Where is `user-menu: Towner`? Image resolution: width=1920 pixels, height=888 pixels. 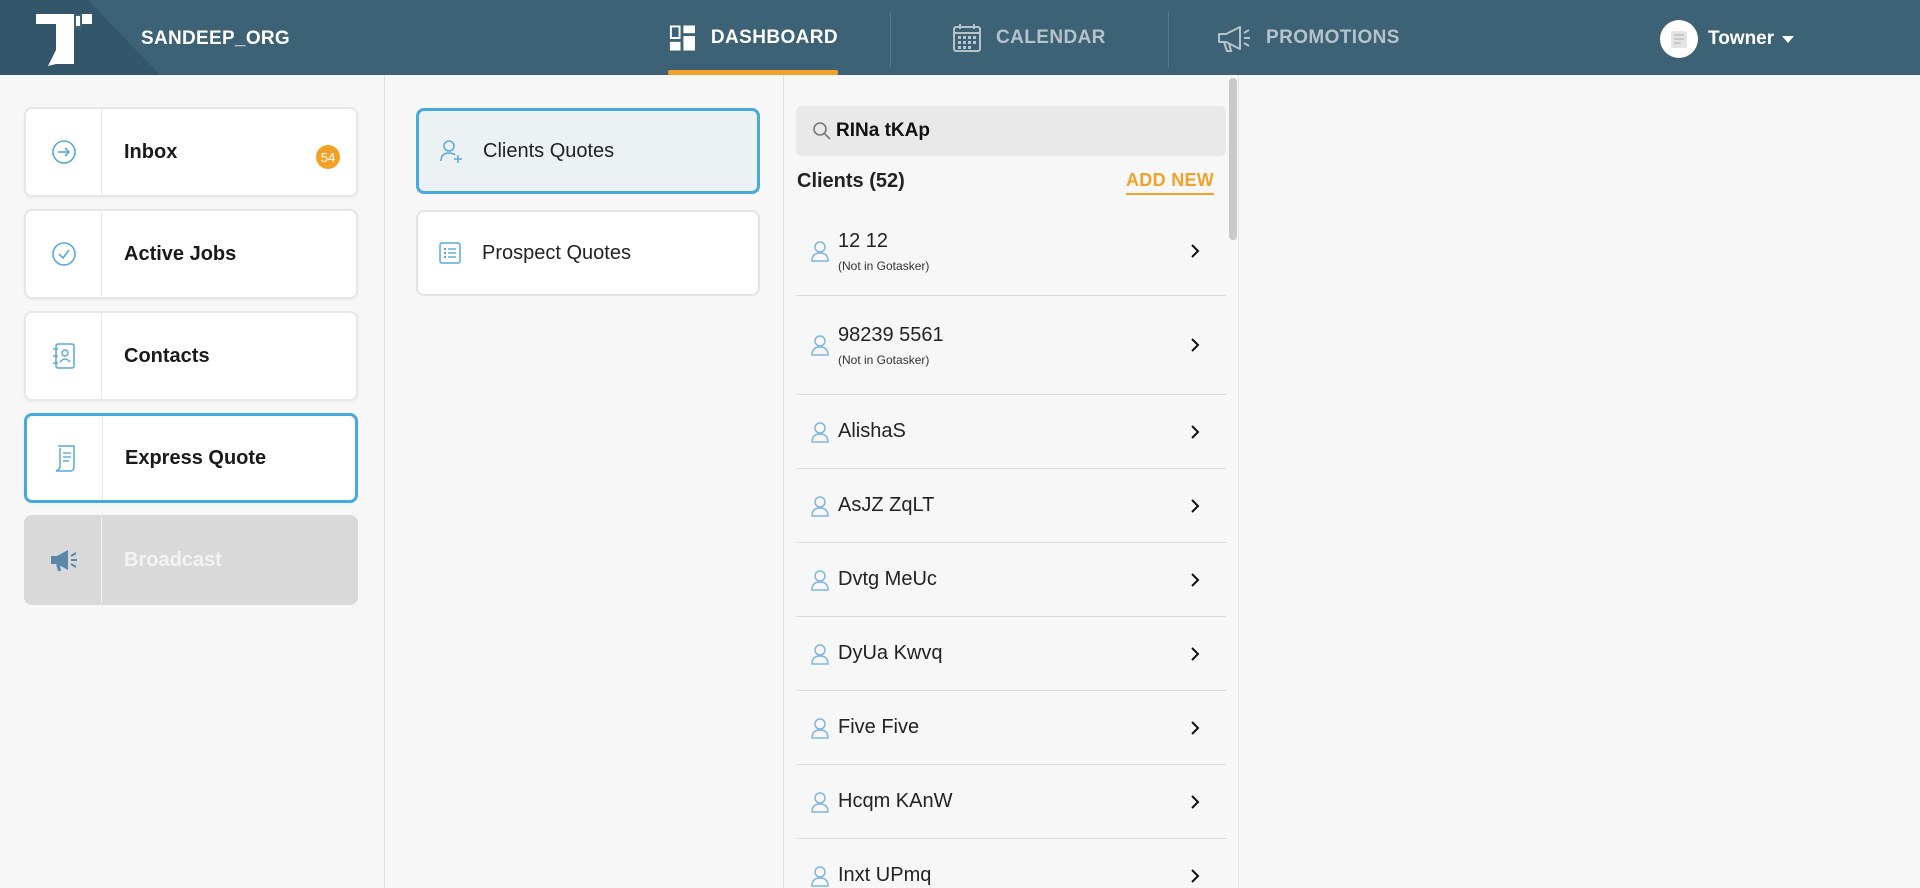
user-menu: Towner is located at coordinates (1727, 39).